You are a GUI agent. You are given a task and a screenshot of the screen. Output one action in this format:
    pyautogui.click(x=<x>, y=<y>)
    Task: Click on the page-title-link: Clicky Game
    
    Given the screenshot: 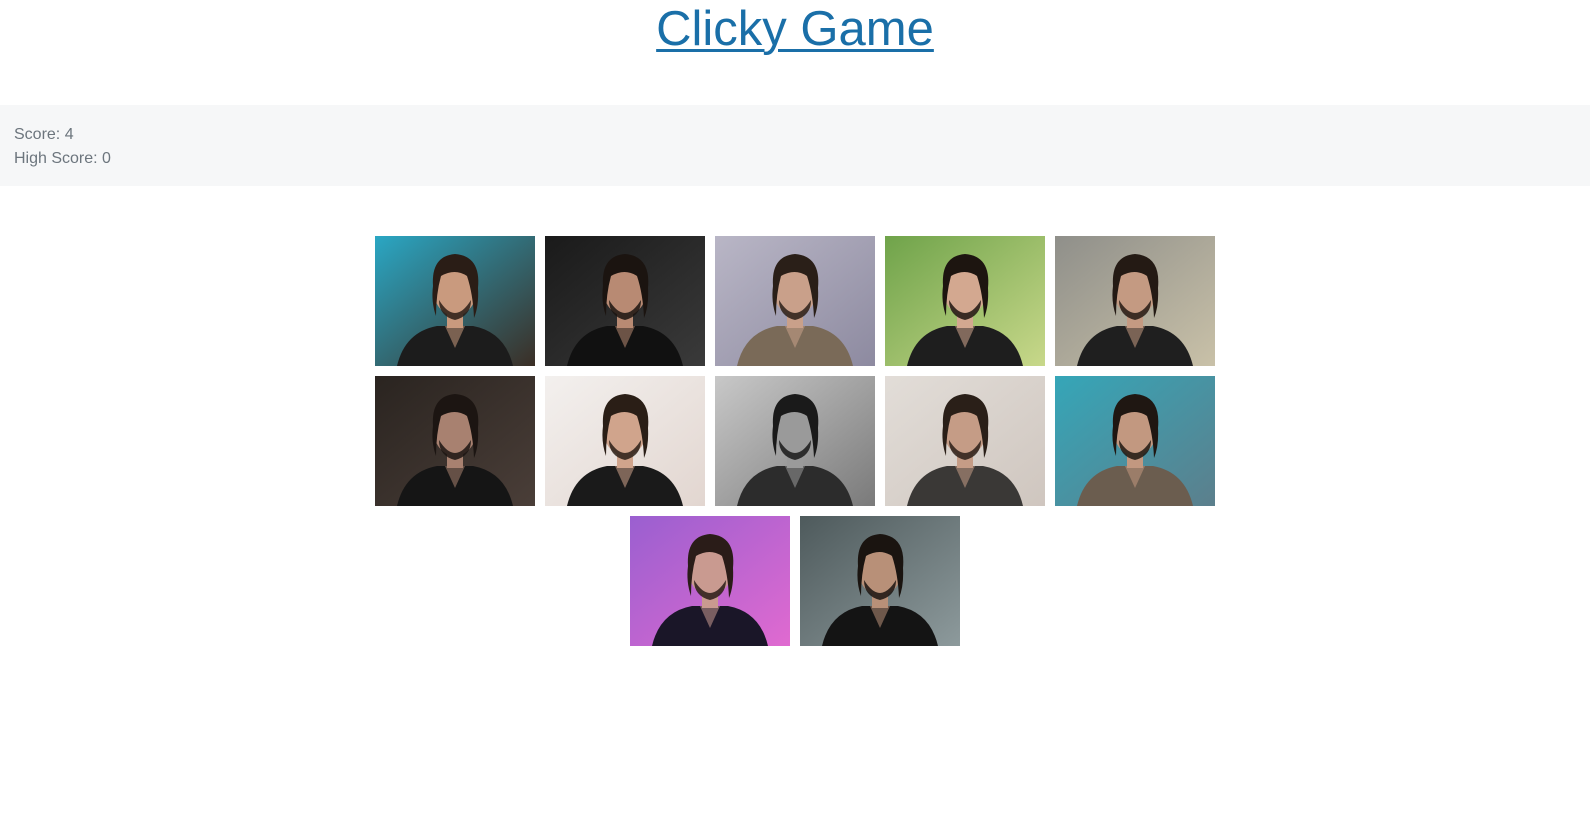 What is the action you would take?
    pyautogui.click(x=795, y=29)
    